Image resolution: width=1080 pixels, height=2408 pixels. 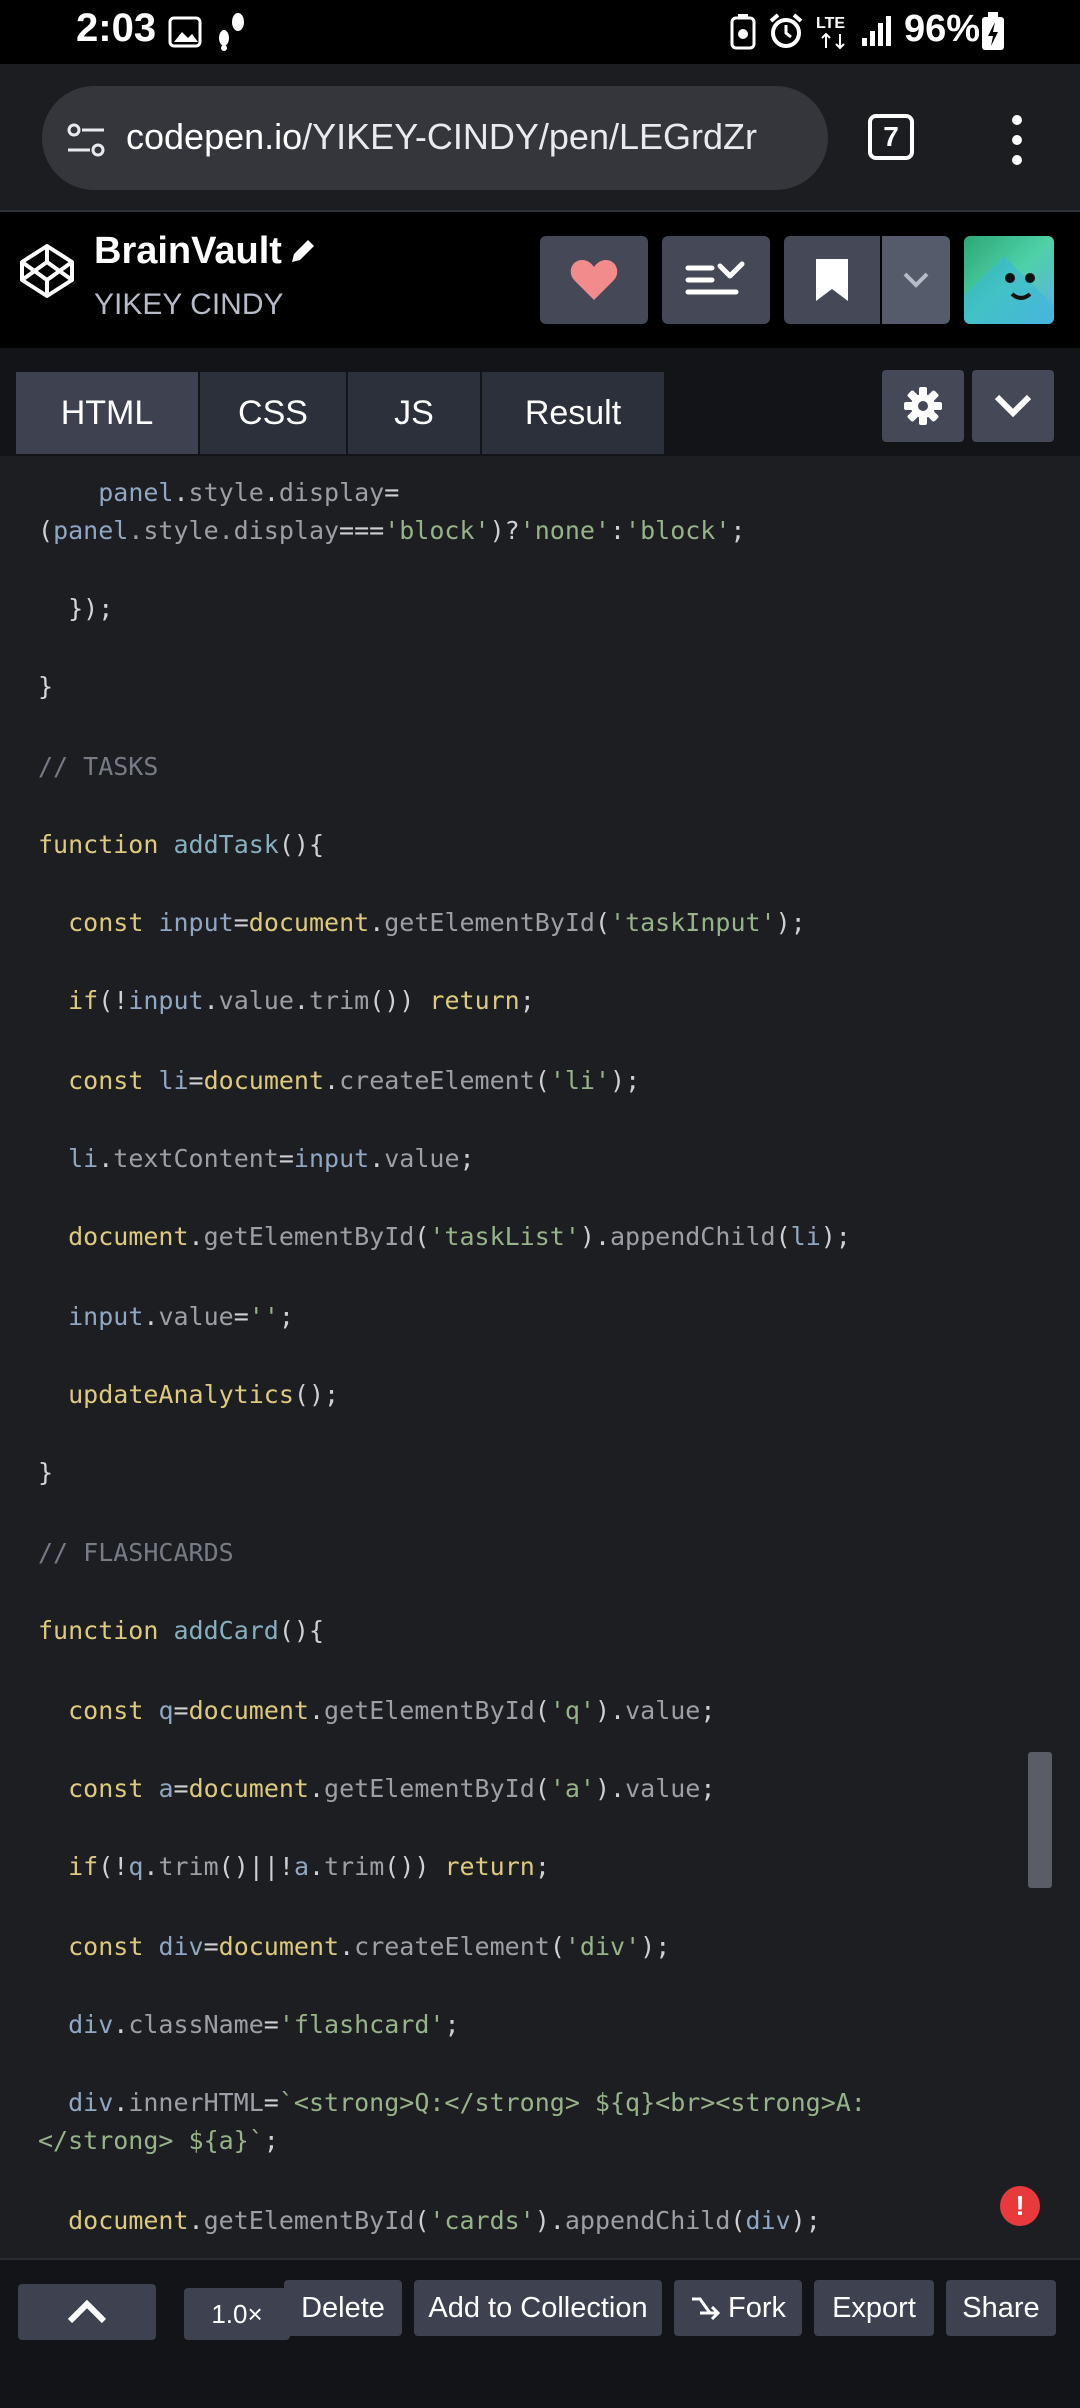 I want to click on chevron-up-icon, so click(x=87, y=2311).